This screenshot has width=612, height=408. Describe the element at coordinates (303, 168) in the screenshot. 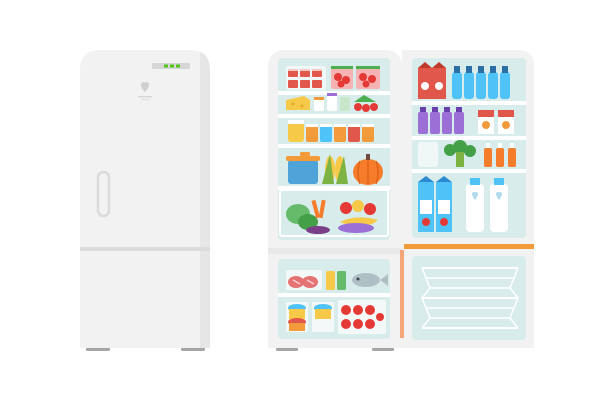

I see `cooking-pot` at that location.